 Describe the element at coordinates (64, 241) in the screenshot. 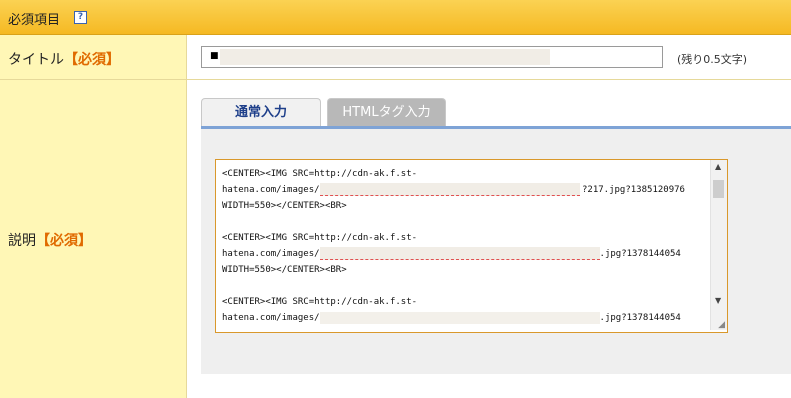

I see `description-required-mark: 【必須】` at that location.